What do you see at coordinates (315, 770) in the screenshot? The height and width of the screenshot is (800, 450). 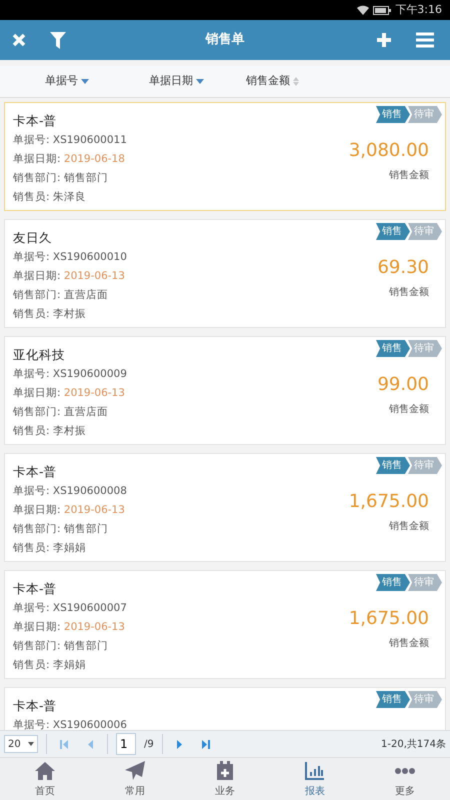 I see `bar-chart-icon` at bounding box center [315, 770].